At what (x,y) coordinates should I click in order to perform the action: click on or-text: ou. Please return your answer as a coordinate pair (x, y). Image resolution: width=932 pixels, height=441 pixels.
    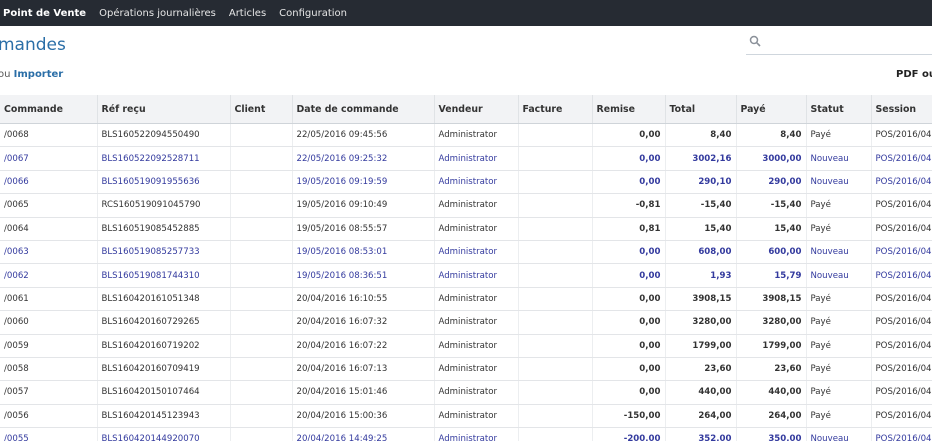
    Looking at the image, I should click on (5, 74).